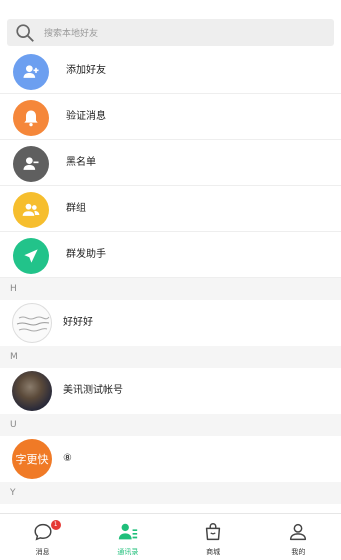 This screenshot has height=560, width=341. I want to click on shopping-bag-icon, so click(213, 532).